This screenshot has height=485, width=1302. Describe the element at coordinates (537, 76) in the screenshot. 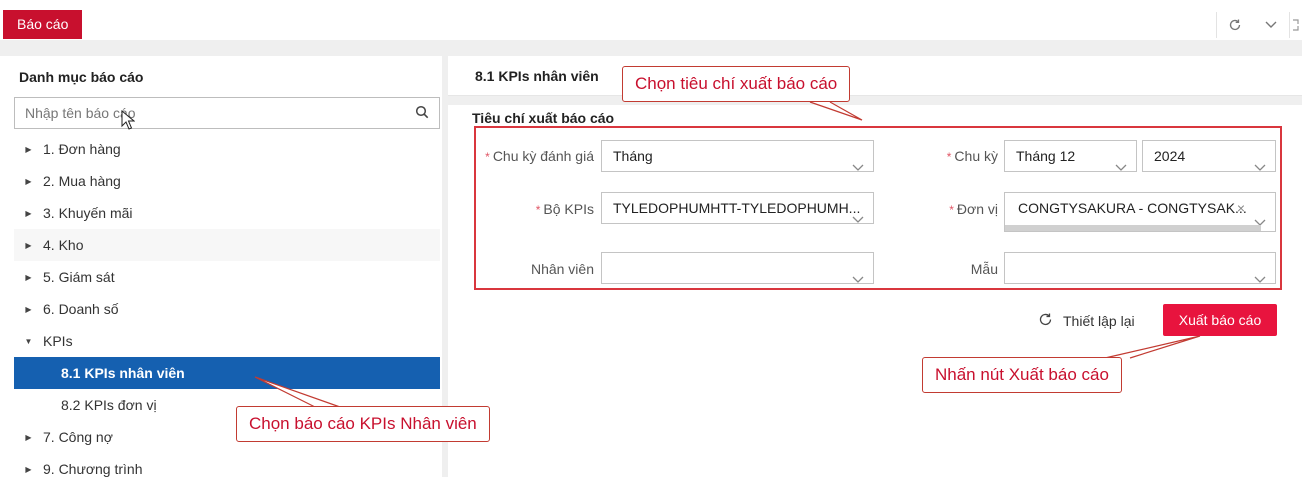

I see `report-title: 8.1 KPIs nhân viên` at that location.